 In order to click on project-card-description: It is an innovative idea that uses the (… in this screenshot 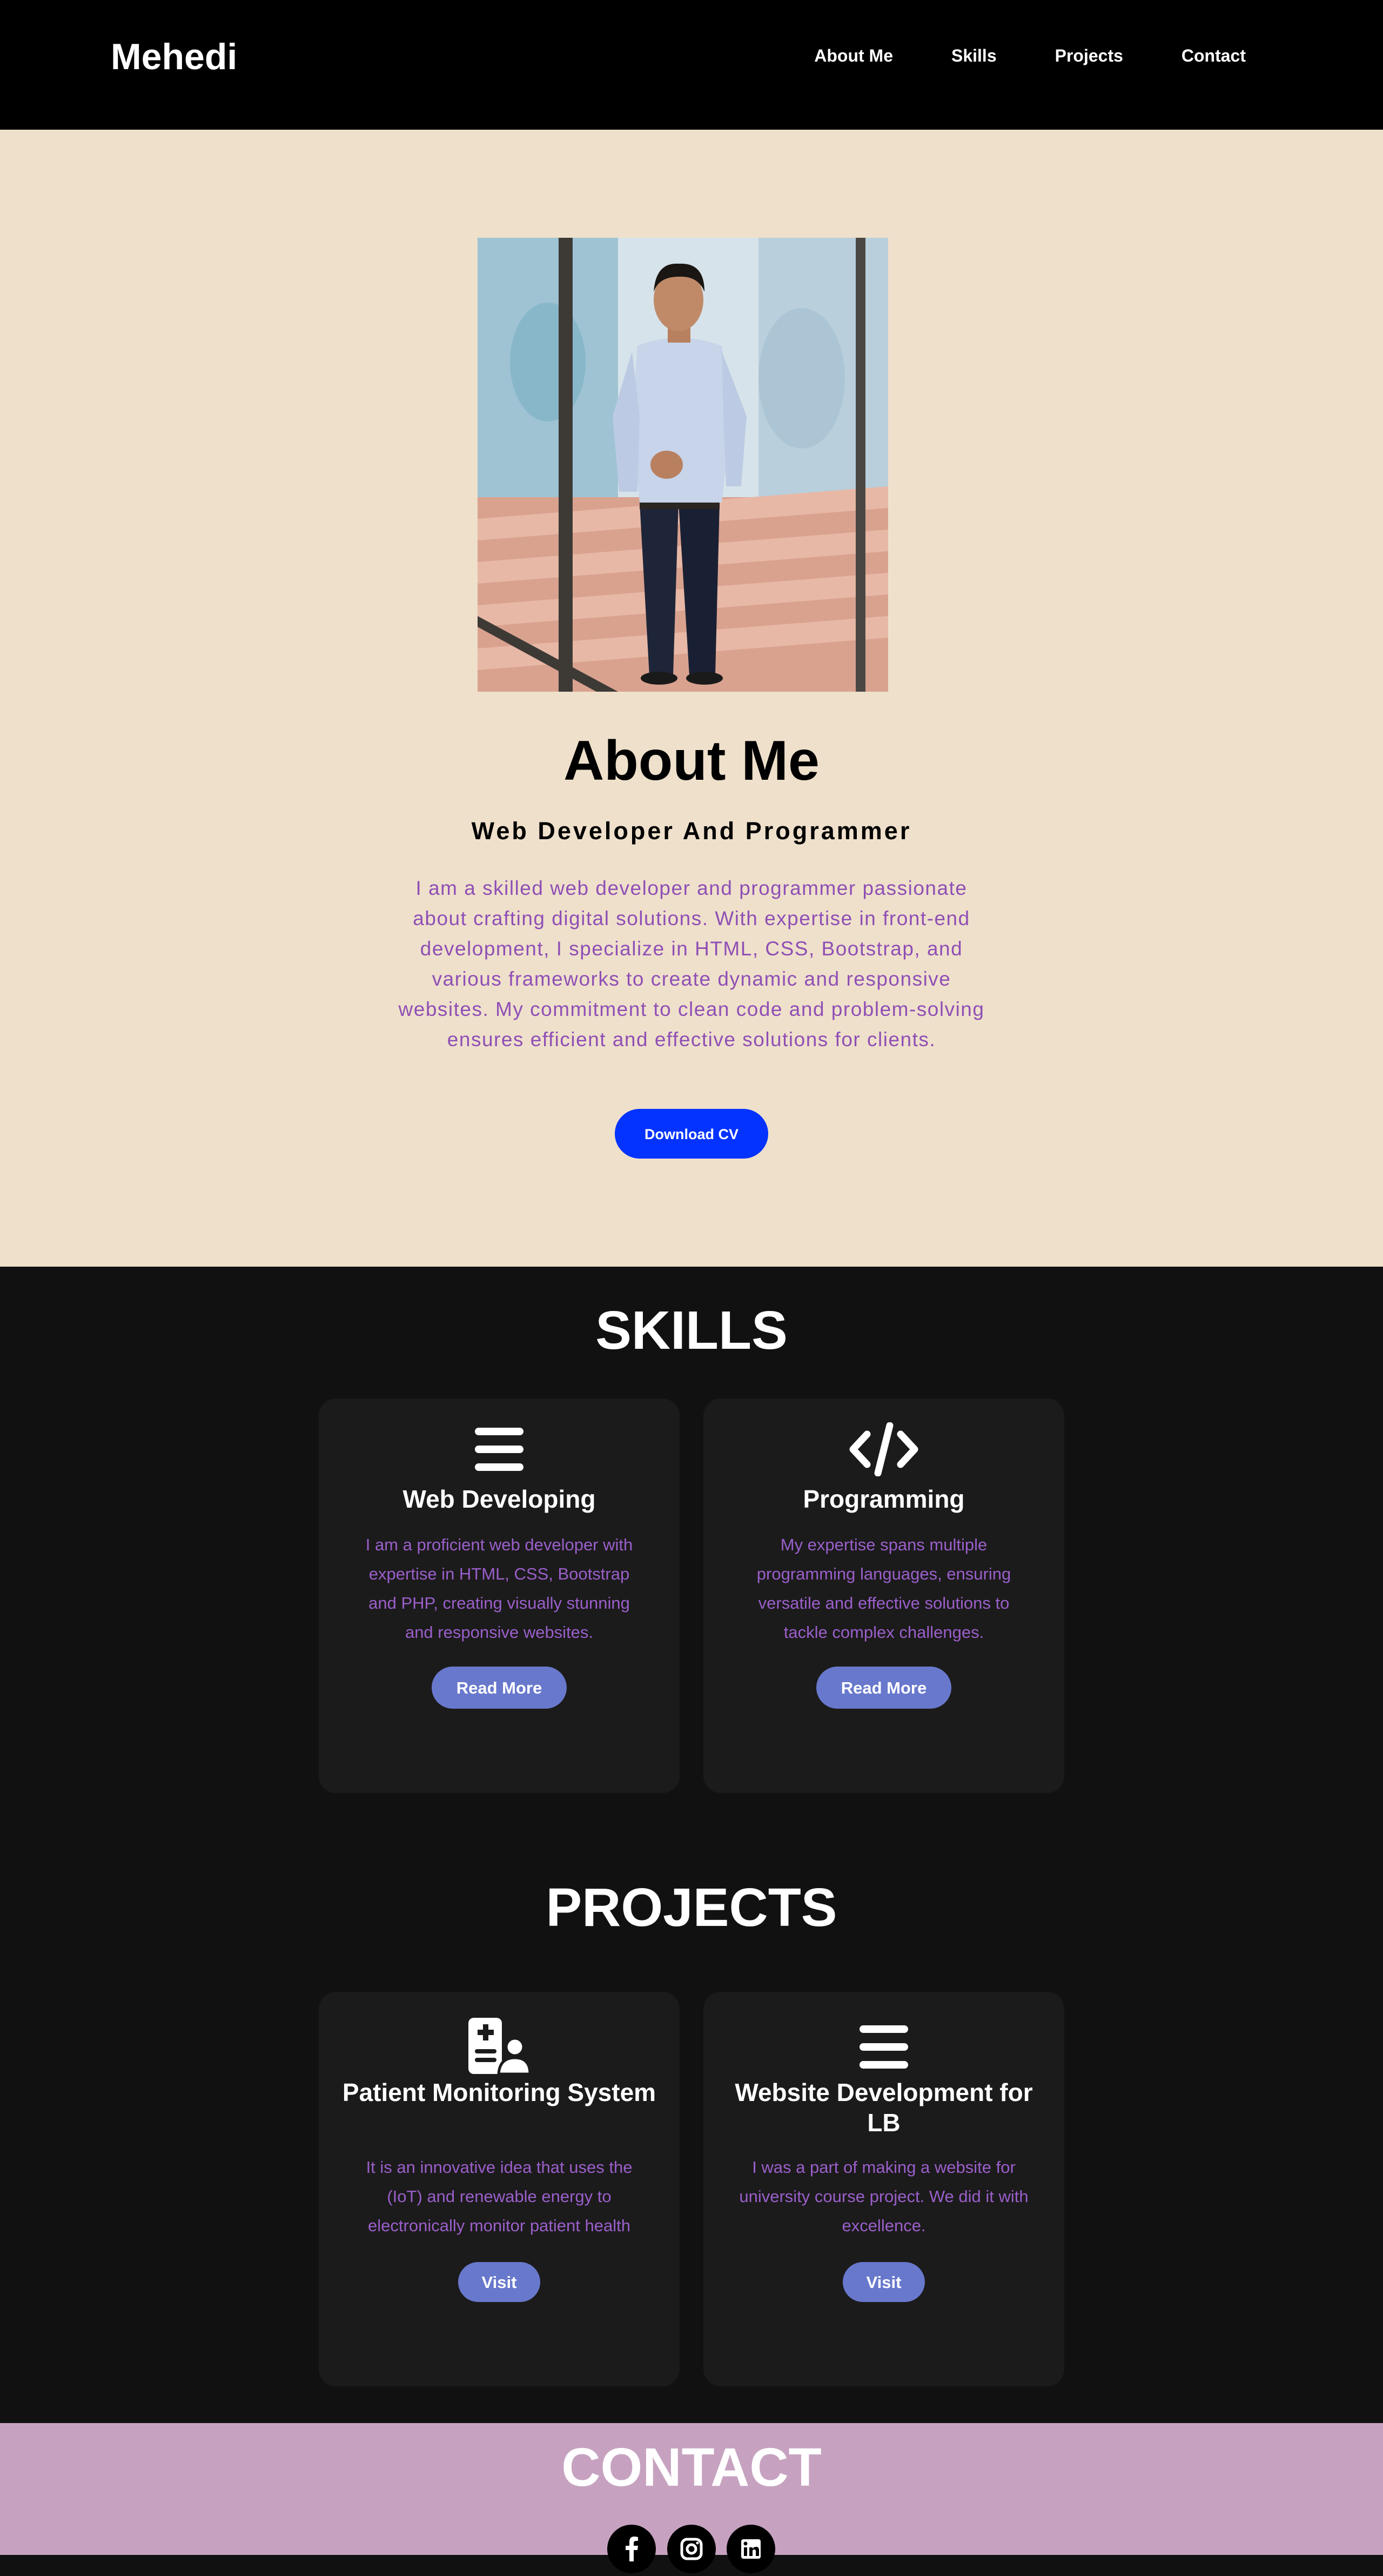, I will do `click(499, 2196)`.